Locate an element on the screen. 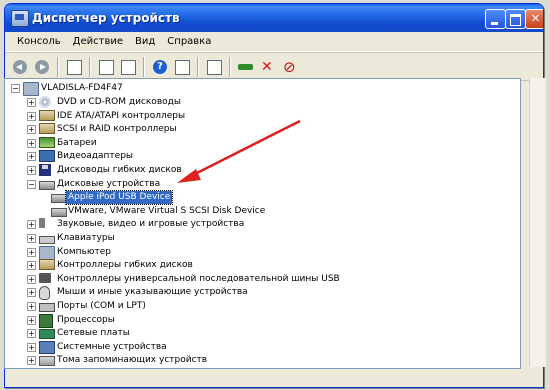 This screenshot has height=390, width=550. uninstall-device-button is located at coordinates (268, 67).